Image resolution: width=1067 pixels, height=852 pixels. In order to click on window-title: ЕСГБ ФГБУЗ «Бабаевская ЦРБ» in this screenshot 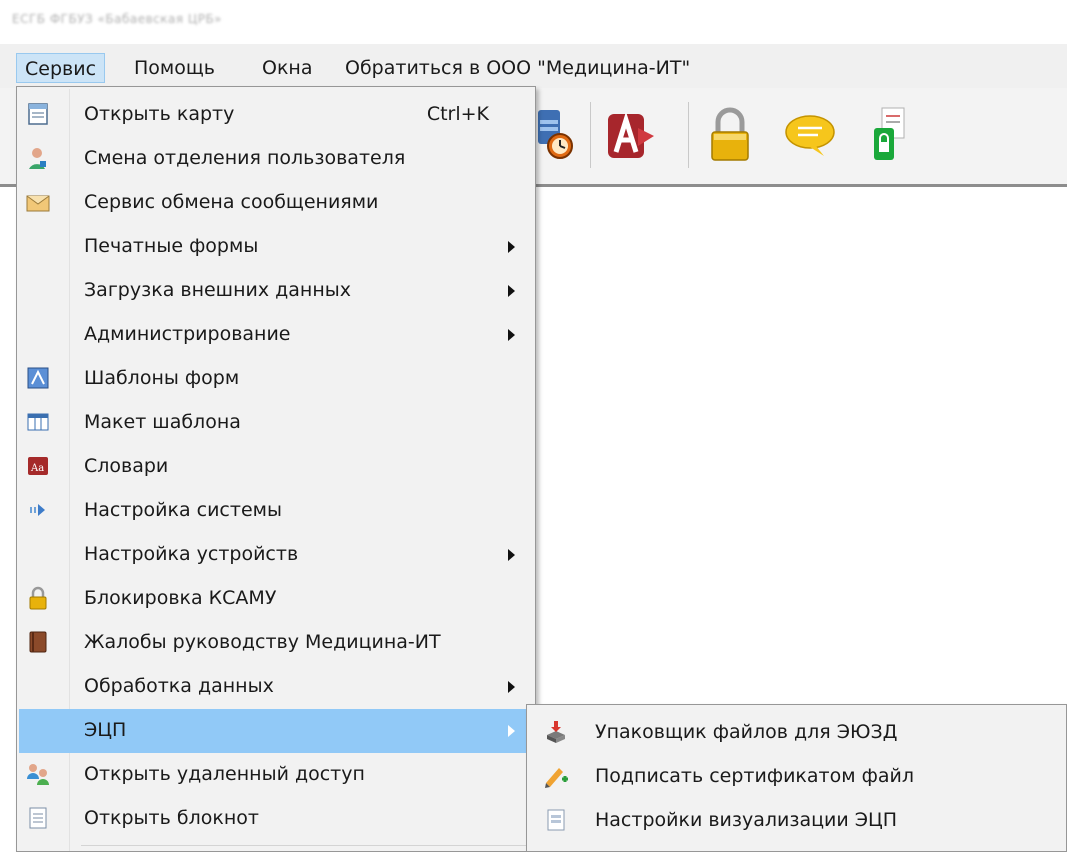, I will do `click(117, 19)`.